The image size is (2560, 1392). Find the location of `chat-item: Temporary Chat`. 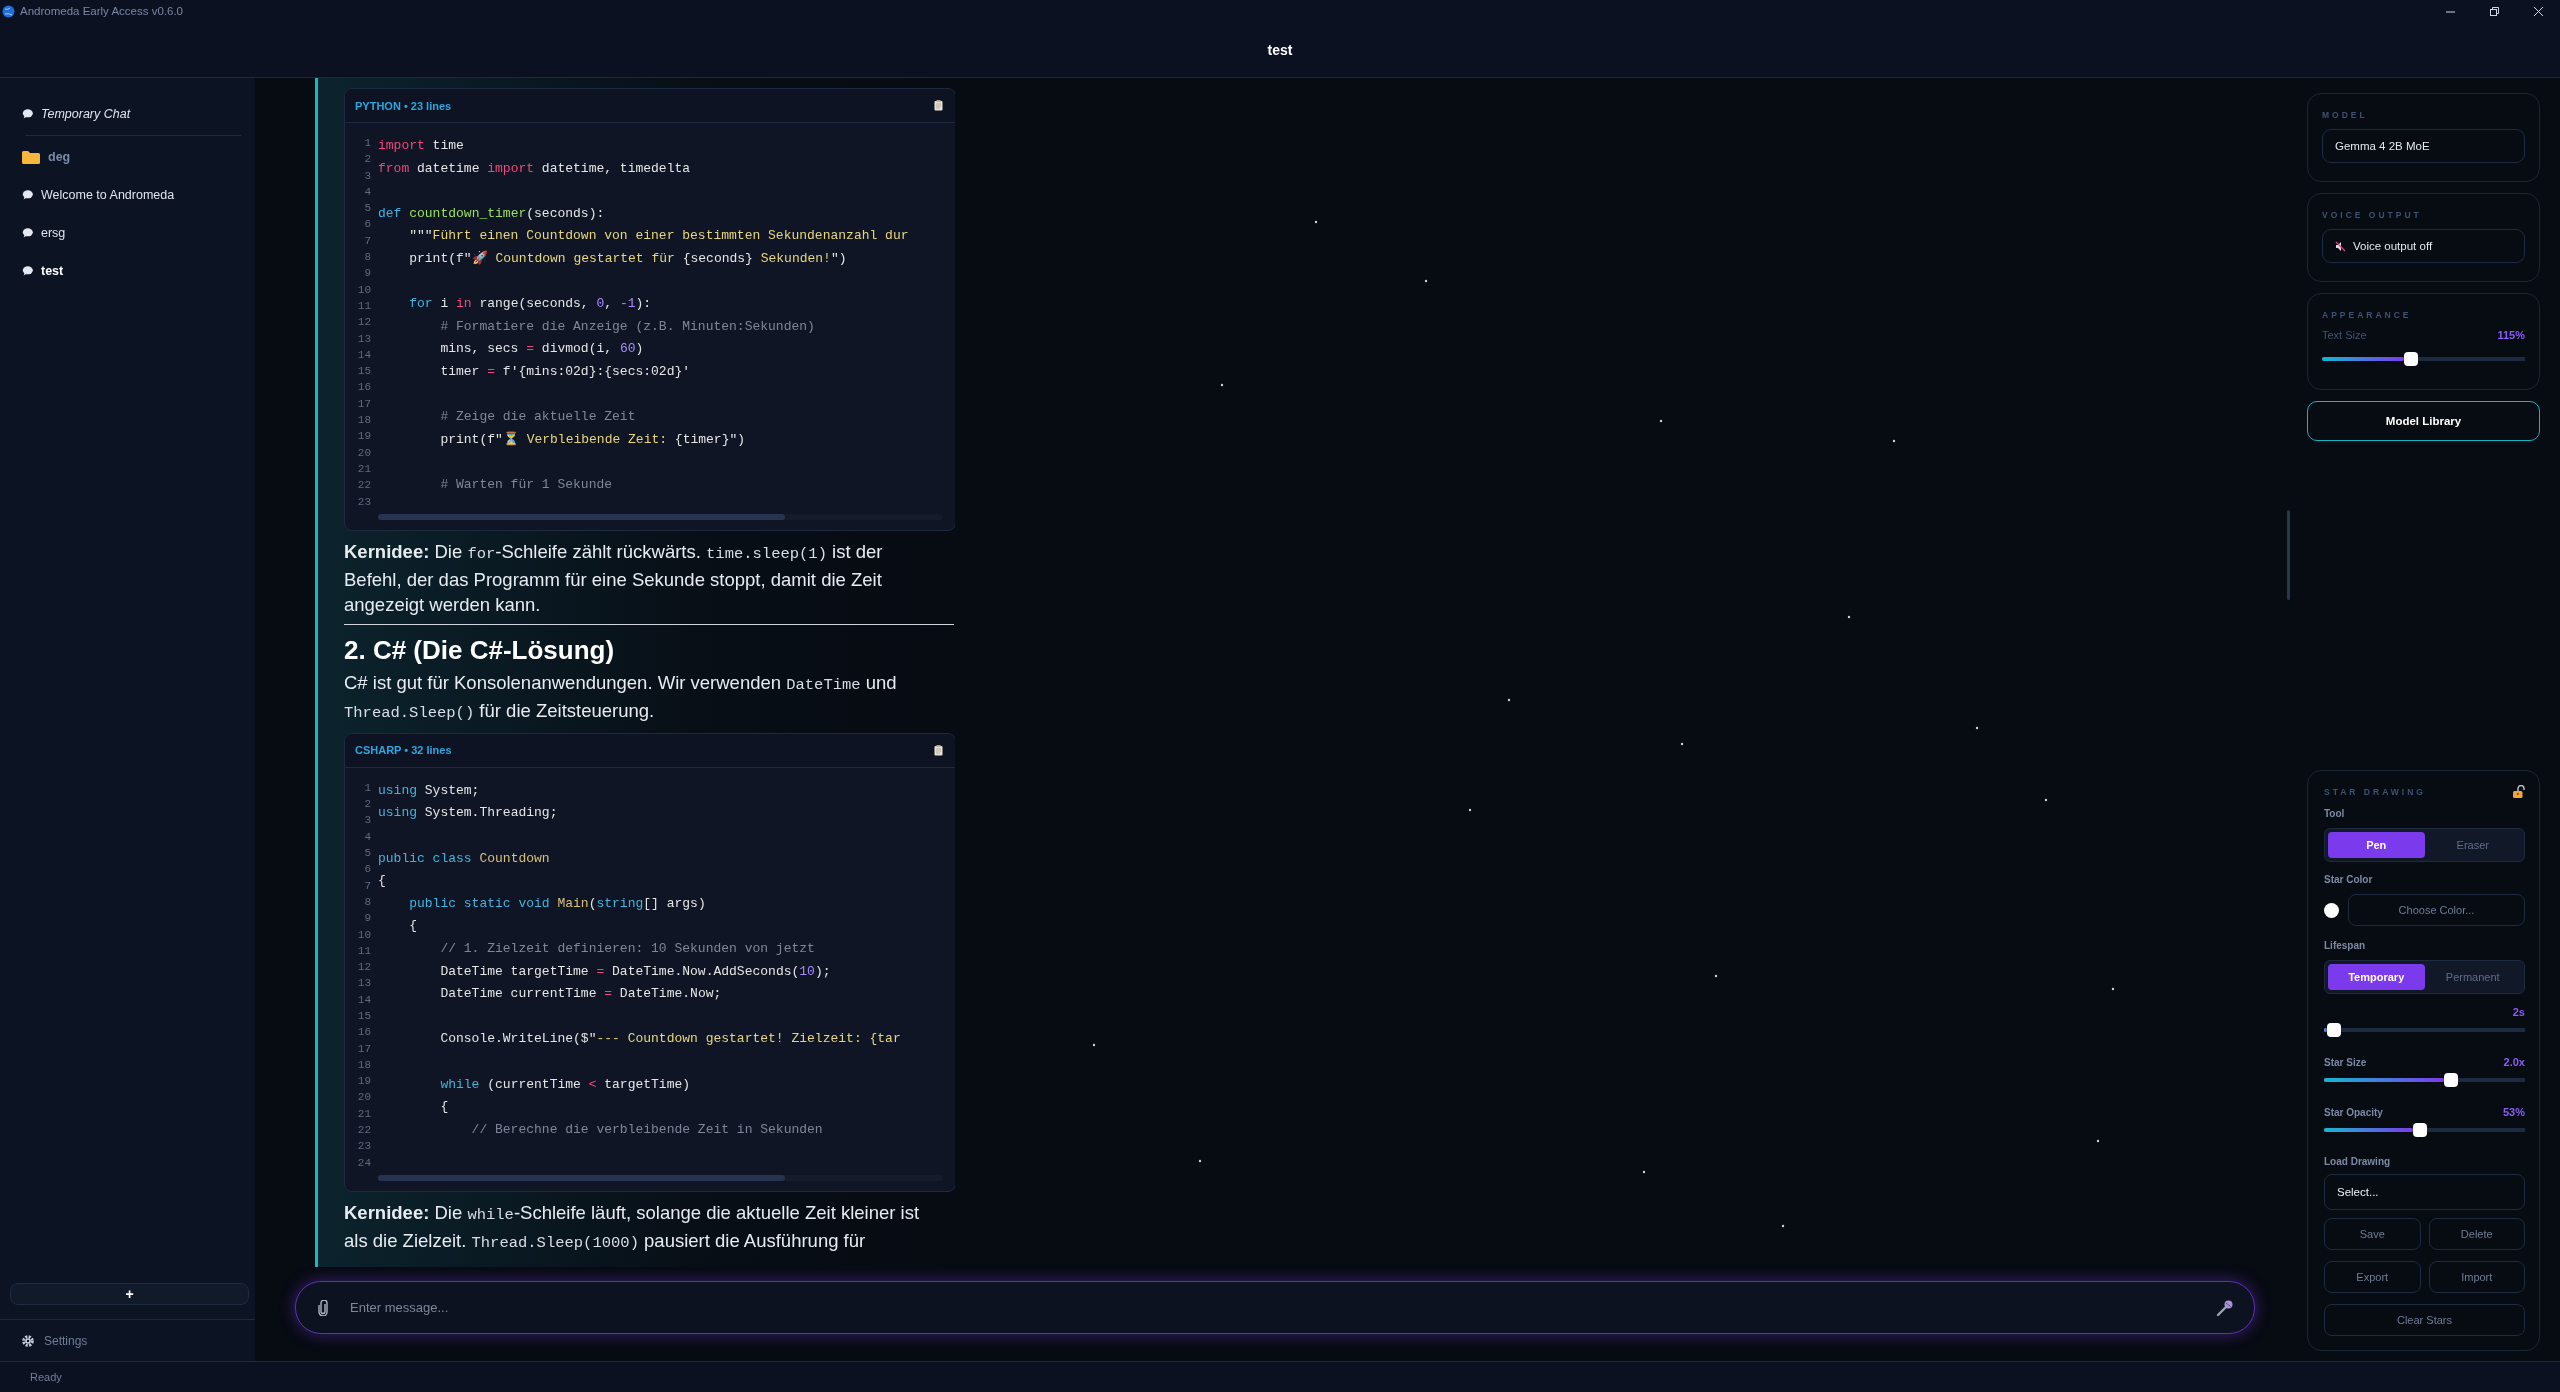

chat-item: Temporary Chat is located at coordinates (129, 114).